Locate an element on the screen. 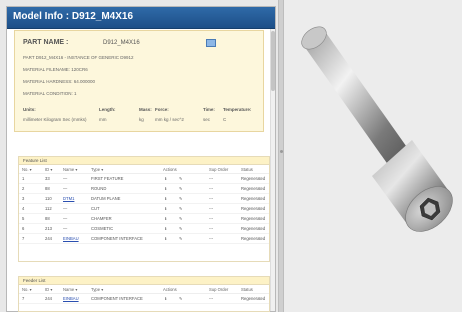 This screenshot has width=462, height=312. temperature-header: Temperature: is located at coordinates (237, 109).